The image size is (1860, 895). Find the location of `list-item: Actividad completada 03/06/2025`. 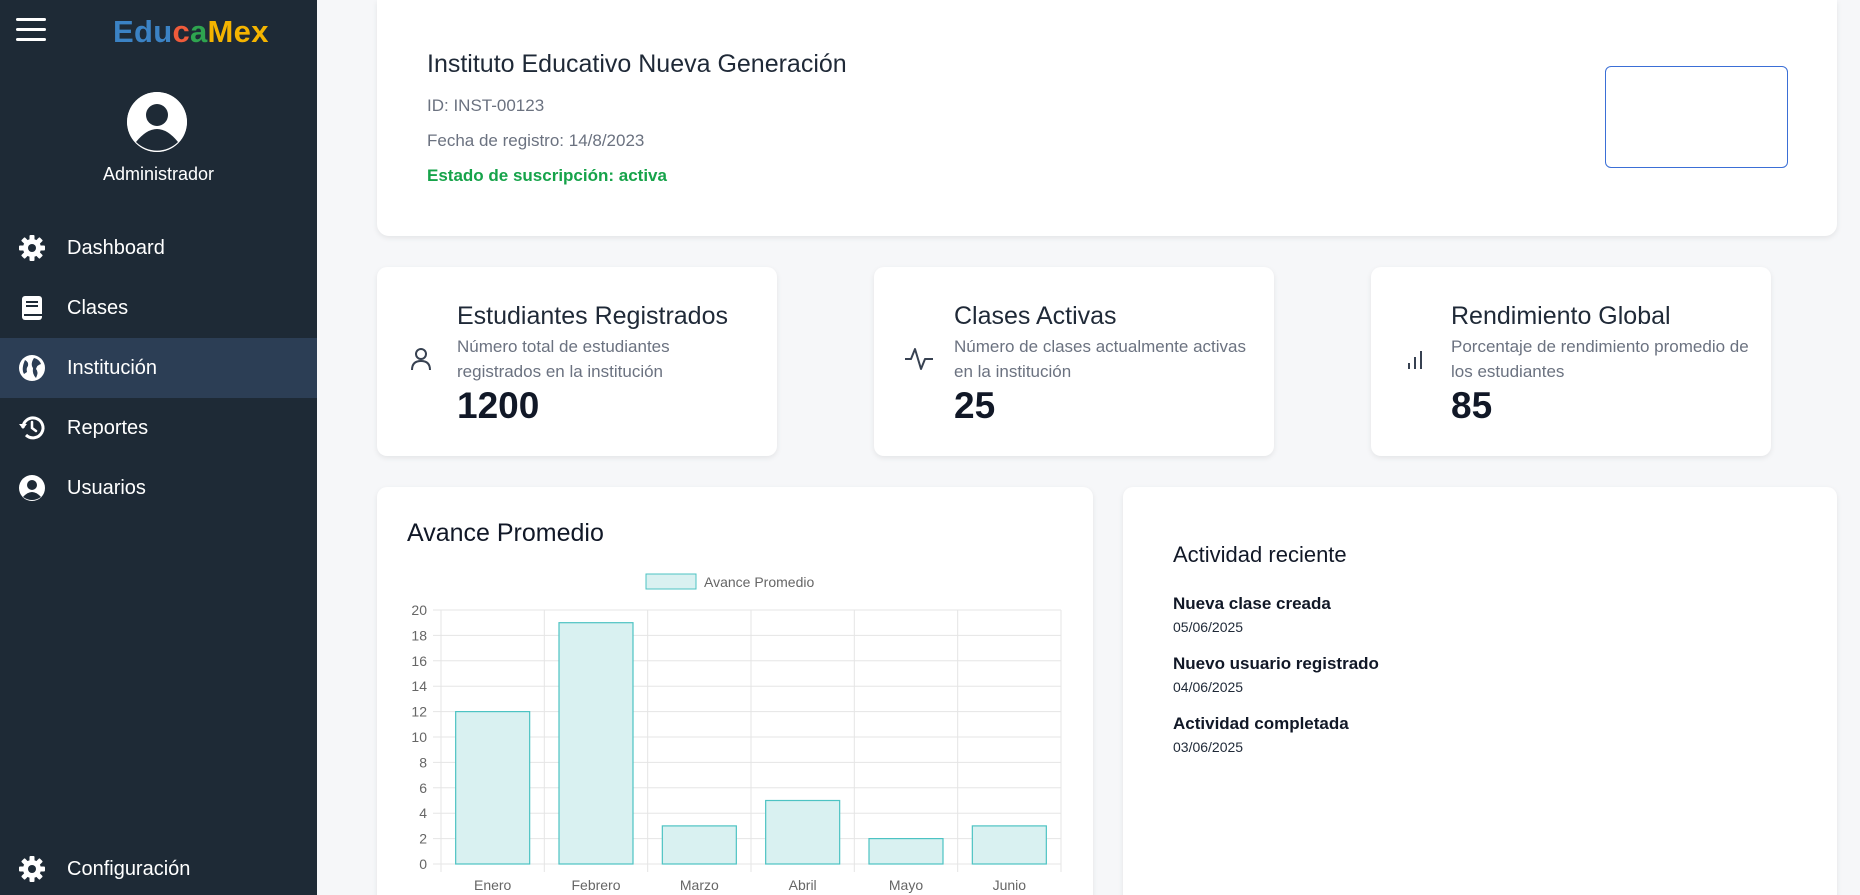

list-item: Actividad completada 03/06/2025 is located at coordinates (1276, 744).